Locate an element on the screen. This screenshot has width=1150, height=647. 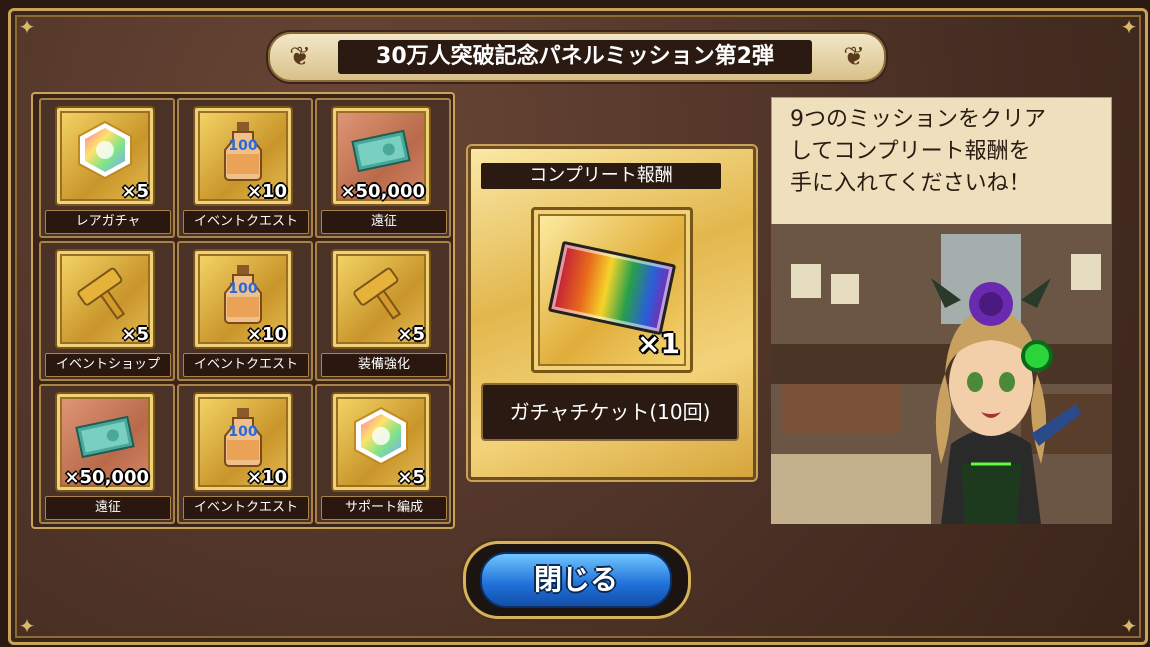
speech-line: してコンプリート報酬を is located at coordinates (910, 151).